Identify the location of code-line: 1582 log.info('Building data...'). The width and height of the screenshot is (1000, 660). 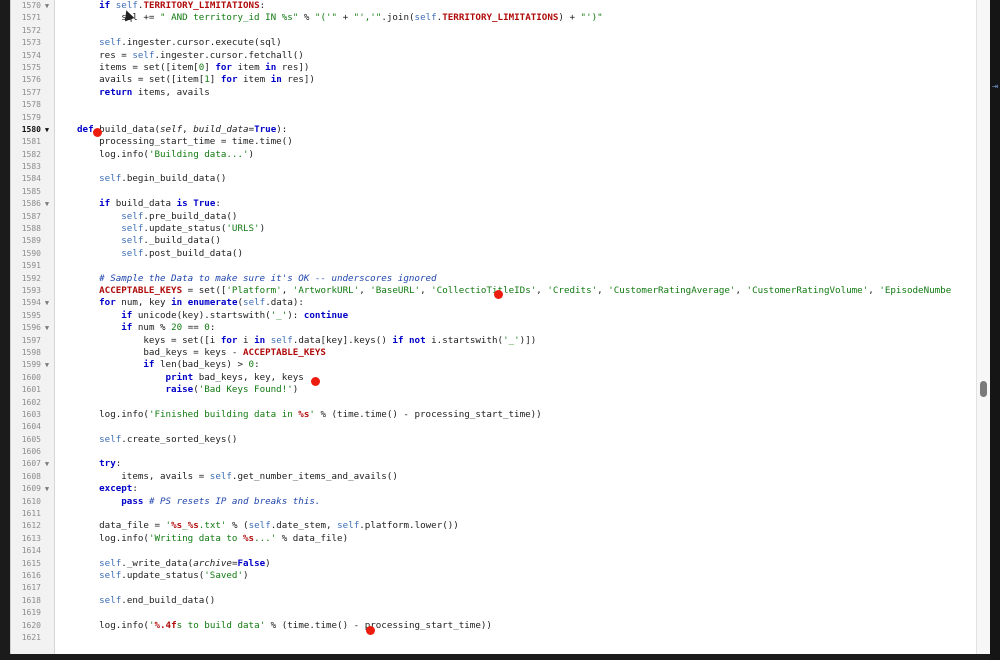
(494, 155).